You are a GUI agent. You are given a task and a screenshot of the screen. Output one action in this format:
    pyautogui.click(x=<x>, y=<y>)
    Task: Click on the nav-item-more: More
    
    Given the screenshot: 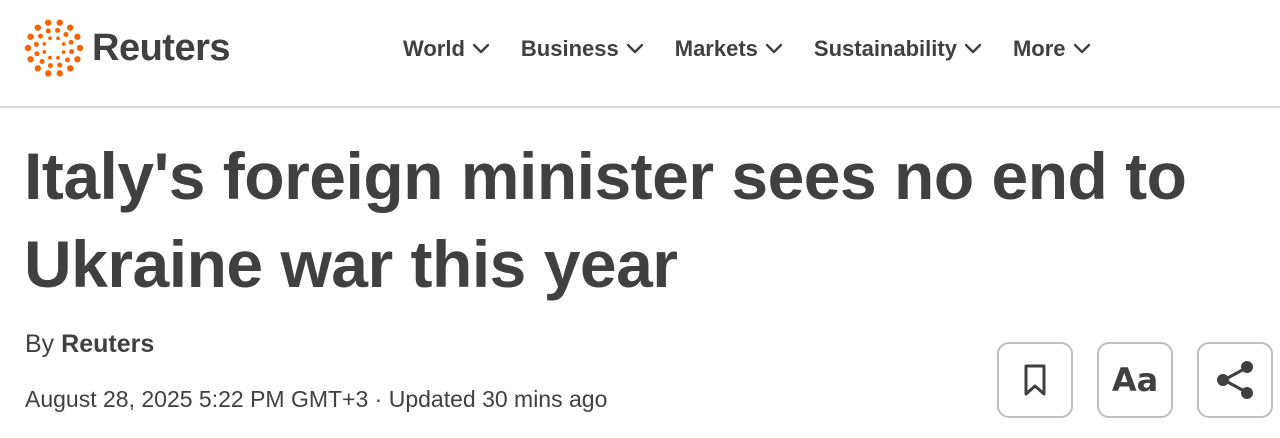 What is the action you would take?
    pyautogui.click(x=1052, y=49)
    